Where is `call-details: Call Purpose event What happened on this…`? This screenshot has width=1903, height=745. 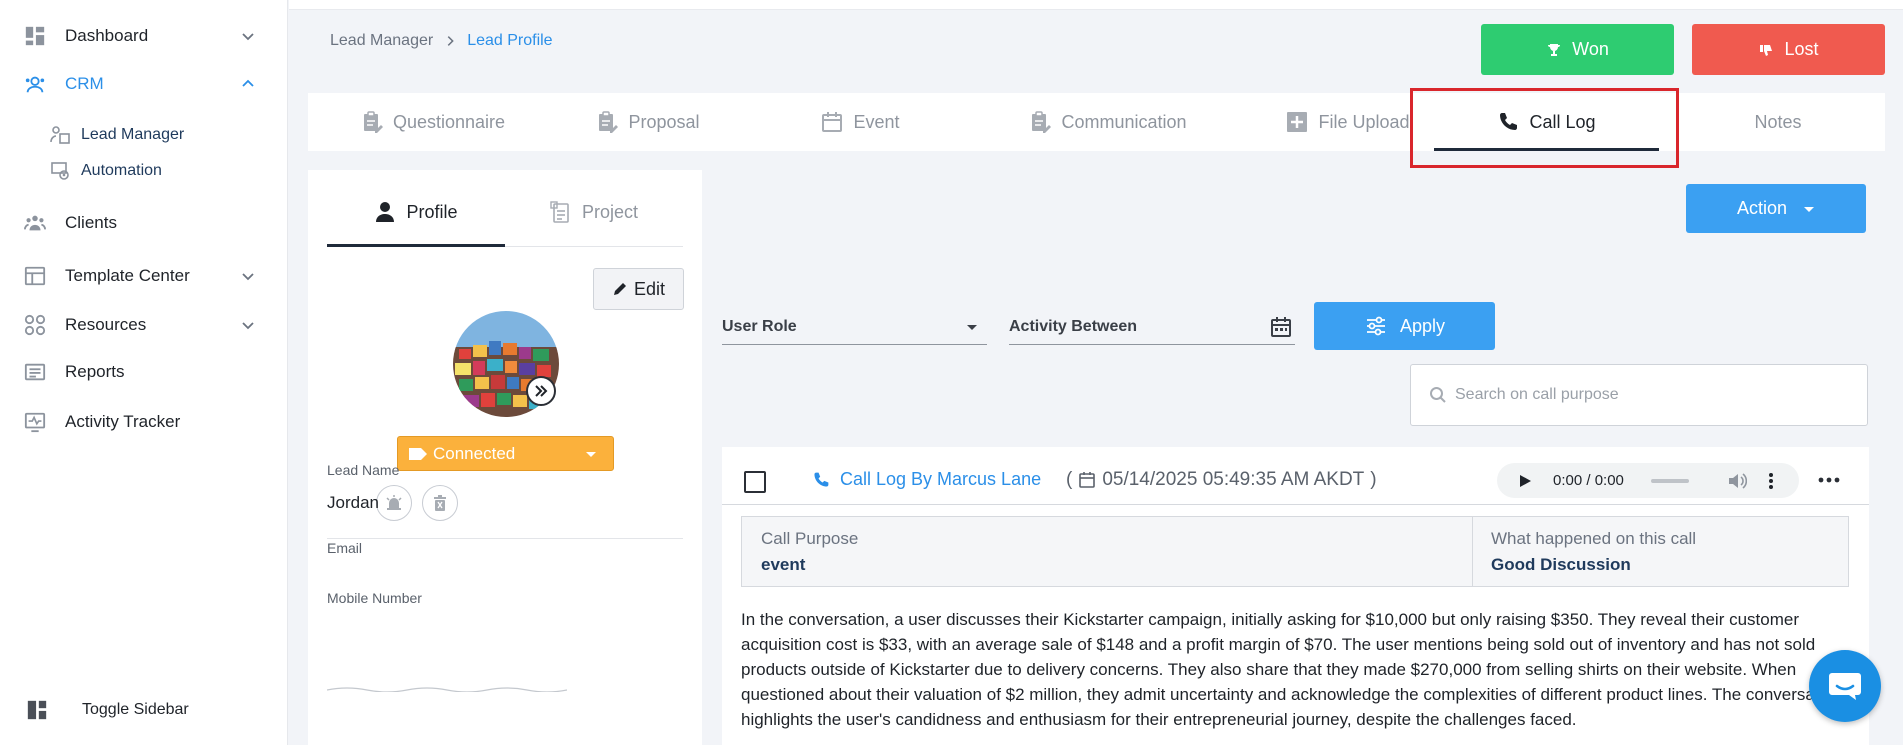
call-details: Call Purpose event What happened on this… is located at coordinates (1295, 551).